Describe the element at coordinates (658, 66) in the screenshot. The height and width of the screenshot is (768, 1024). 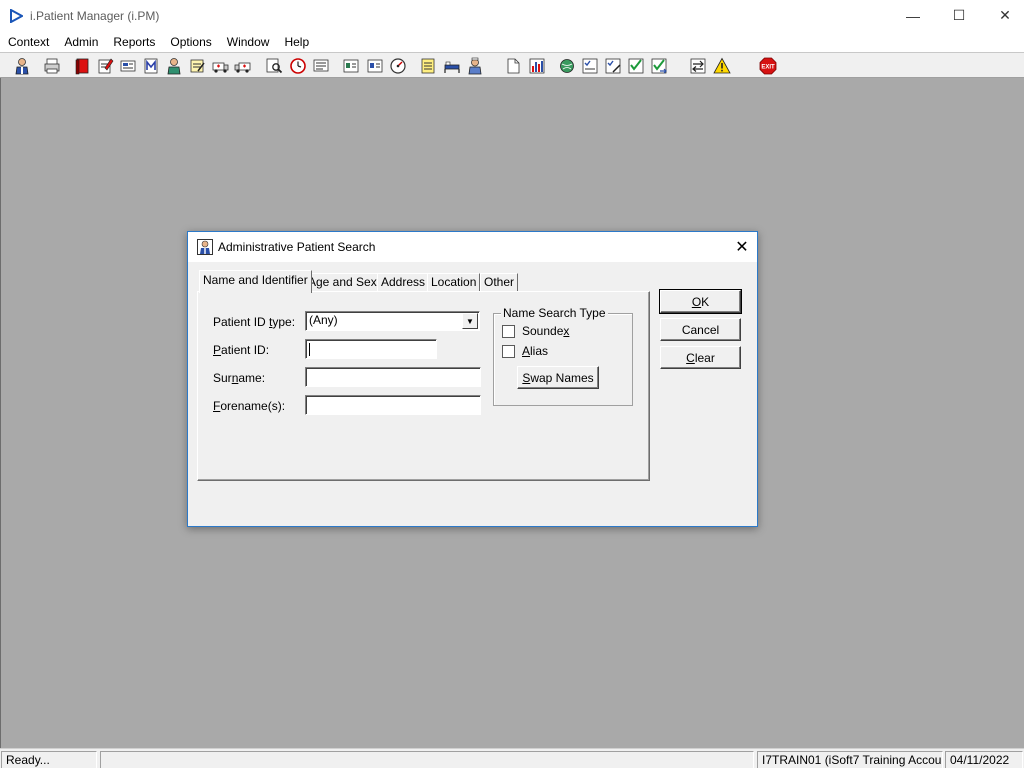
I see `checklist-arrow-icon` at that location.